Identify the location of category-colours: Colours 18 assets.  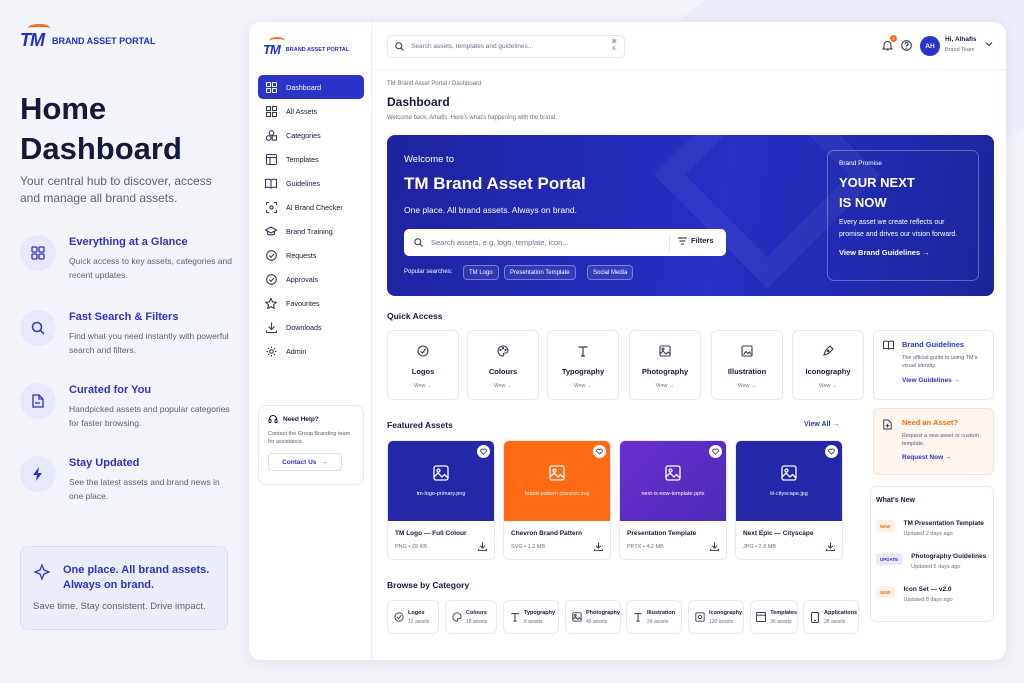
(471, 617).